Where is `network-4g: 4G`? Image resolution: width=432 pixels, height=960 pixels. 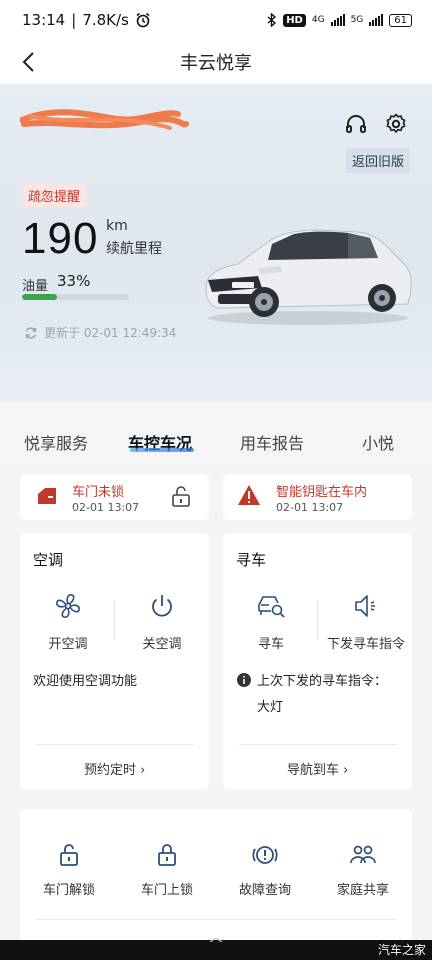 network-4g: 4G is located at coordinates (318, 20).